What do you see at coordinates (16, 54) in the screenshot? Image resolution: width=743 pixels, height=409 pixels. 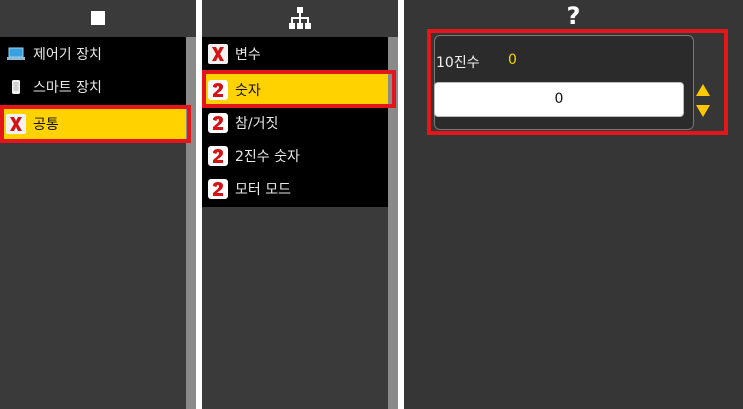 I see `monitor-icon` at bounding box center [16, 54].